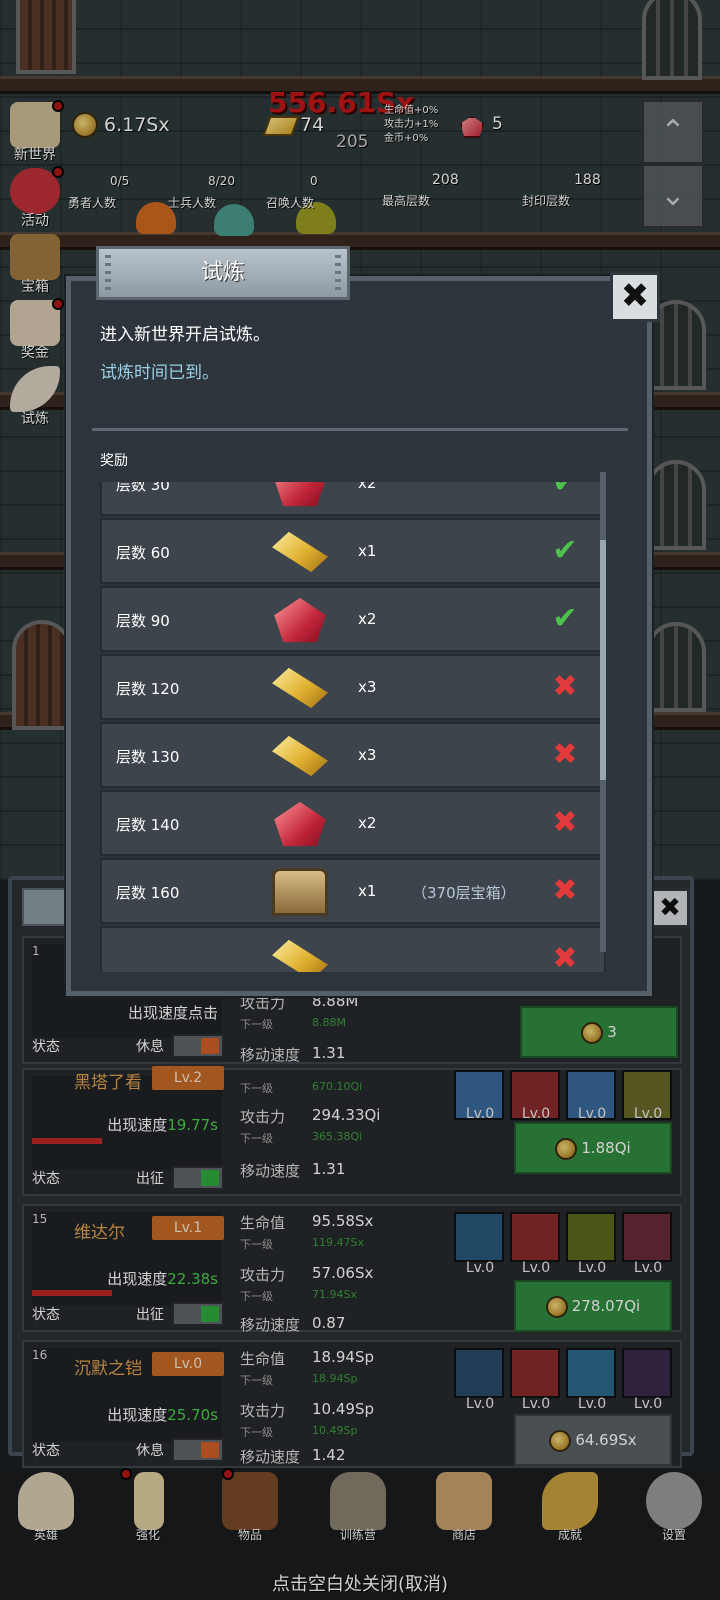 The width and height of the screenshot is (720, 1600). Describe the element at coordinates (114, 461) in the screenshot. I see `rewards-label: 奖励` at that location.